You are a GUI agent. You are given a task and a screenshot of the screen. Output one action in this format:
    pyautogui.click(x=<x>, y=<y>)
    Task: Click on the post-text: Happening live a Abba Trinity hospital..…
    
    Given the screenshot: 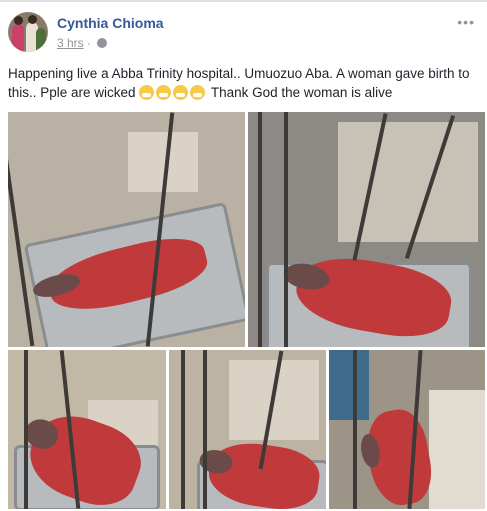 What is the action you would take?
    pyautogui.click(x=243, y=83)
    